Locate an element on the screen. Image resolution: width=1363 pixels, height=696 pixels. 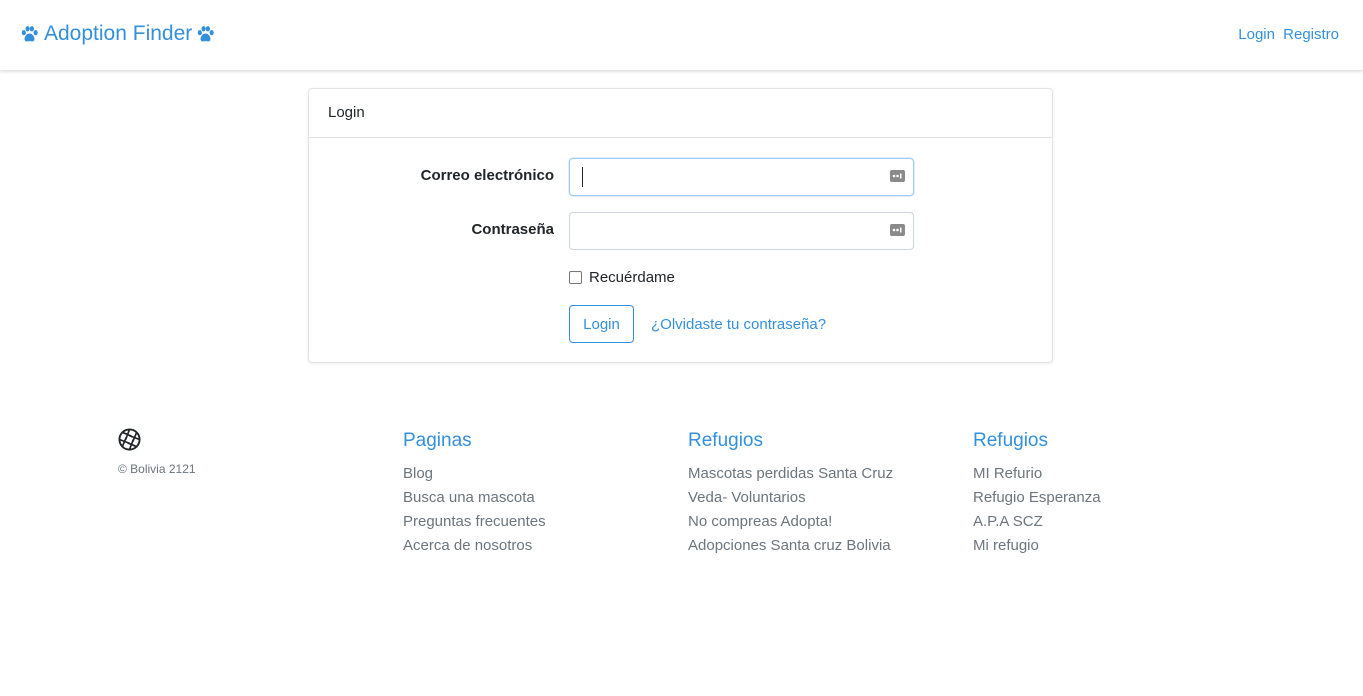
nav-login-link: Login is located at coordinates (1256, 34).